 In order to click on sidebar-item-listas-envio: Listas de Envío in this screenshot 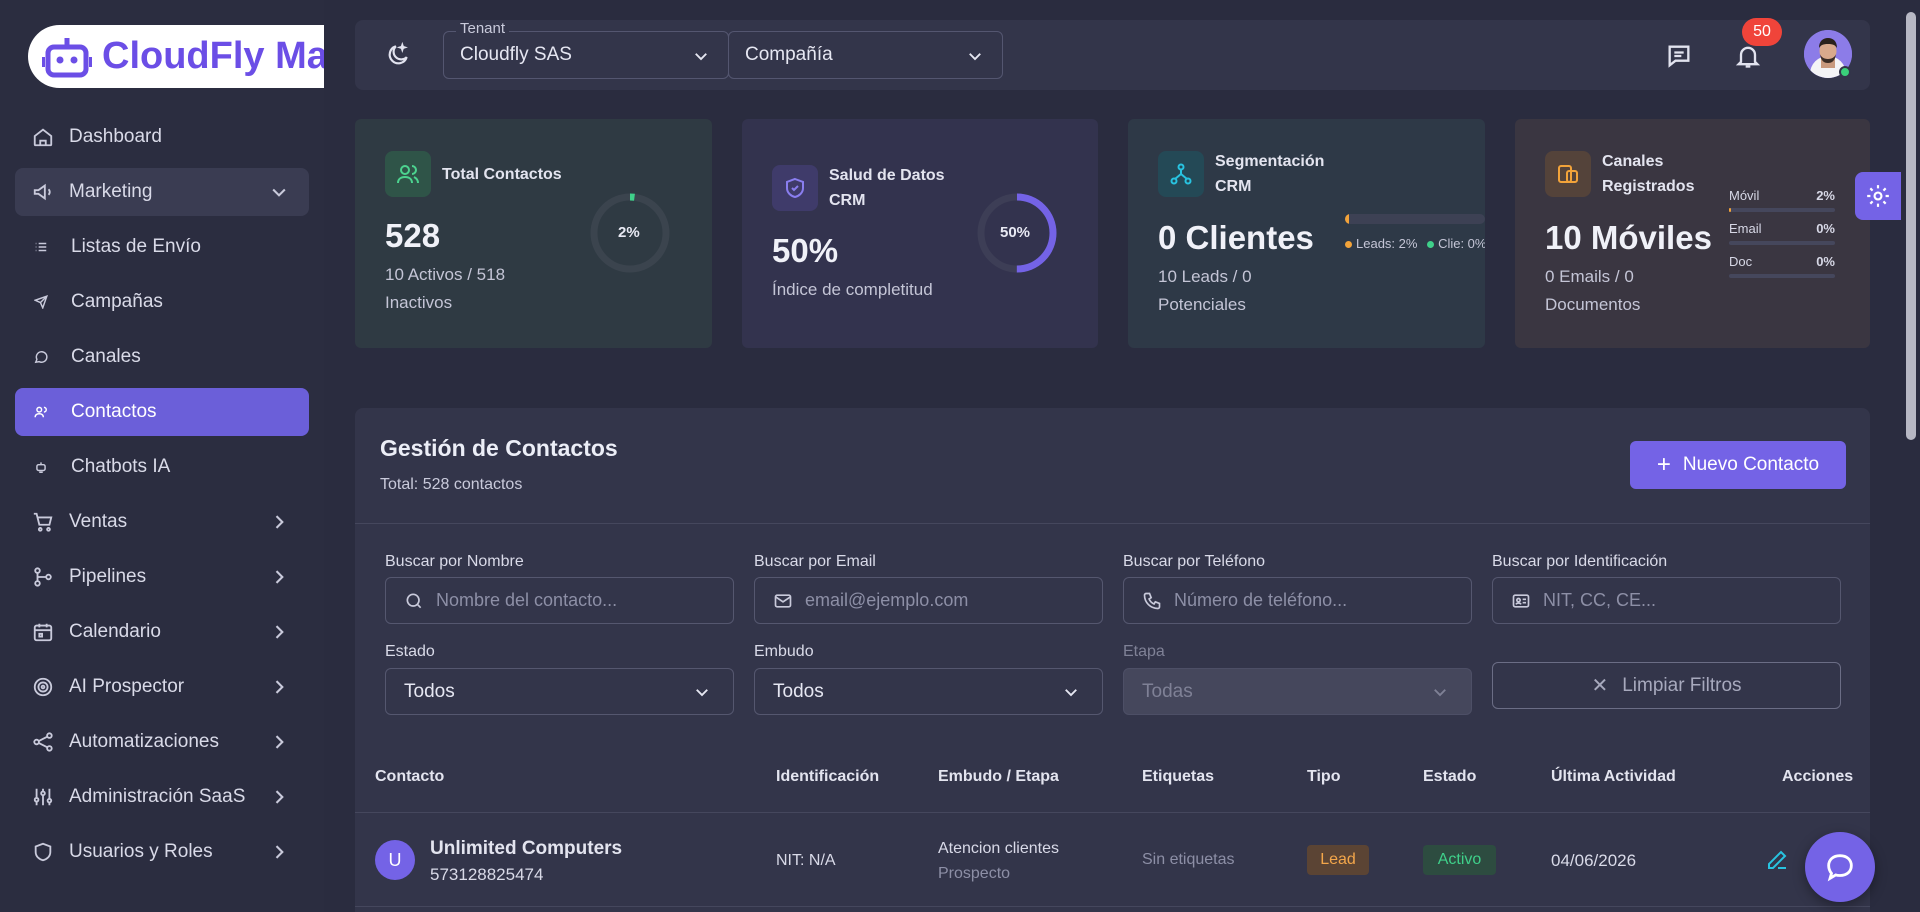, I will do `click(162, 247)`.